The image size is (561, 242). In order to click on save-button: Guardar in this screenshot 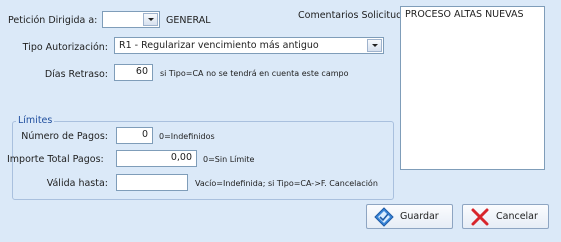, I will do `click(409, 216)`.